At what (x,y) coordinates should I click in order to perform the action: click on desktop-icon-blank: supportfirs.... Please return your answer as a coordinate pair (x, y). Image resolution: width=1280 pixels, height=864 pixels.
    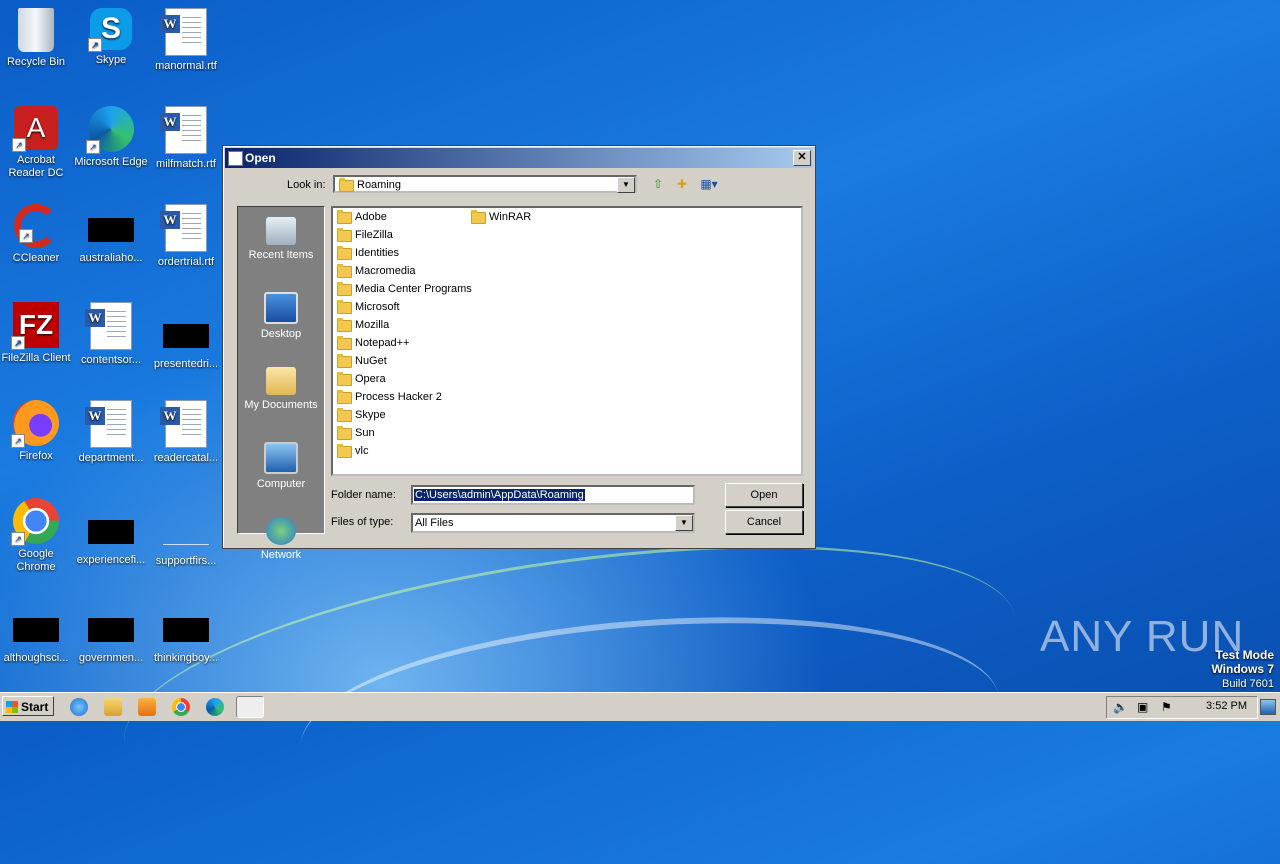
    Looking at the image, I should click on (186, 537).